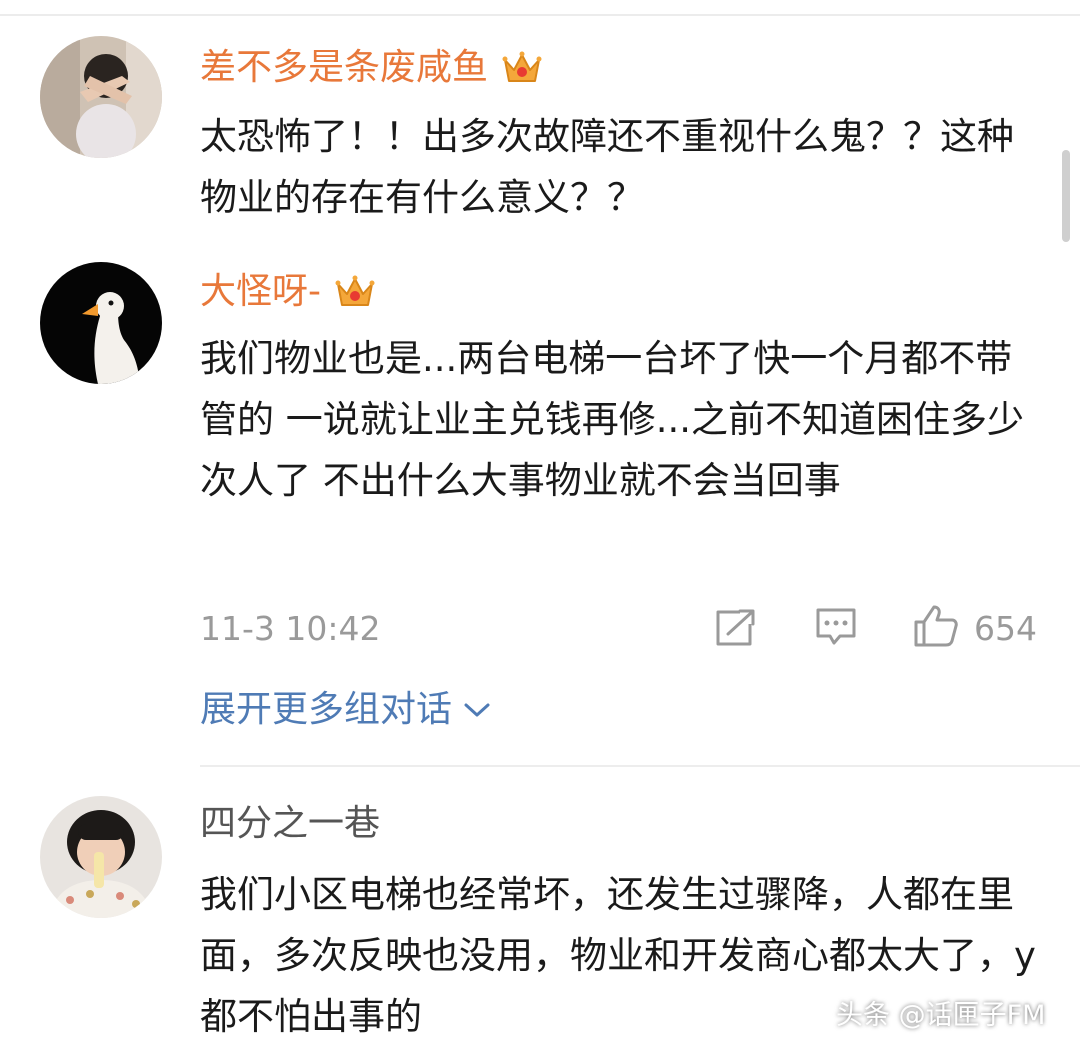 The height and width of the screenshot is (1055, 1080). What do you see at coordinates (326, 709) in the screenshot?
I see `expand-link-label: 展开更多组对话` at bounding box center [326, 709].